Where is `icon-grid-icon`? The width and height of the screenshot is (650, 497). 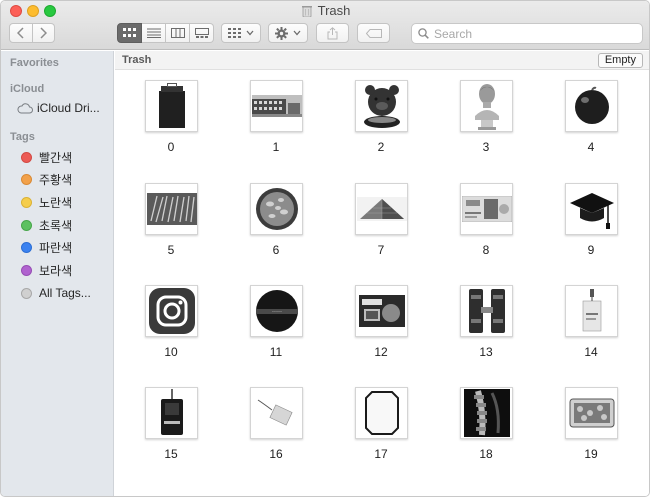
icon-grid-icon is located at coordinates (129, 32).